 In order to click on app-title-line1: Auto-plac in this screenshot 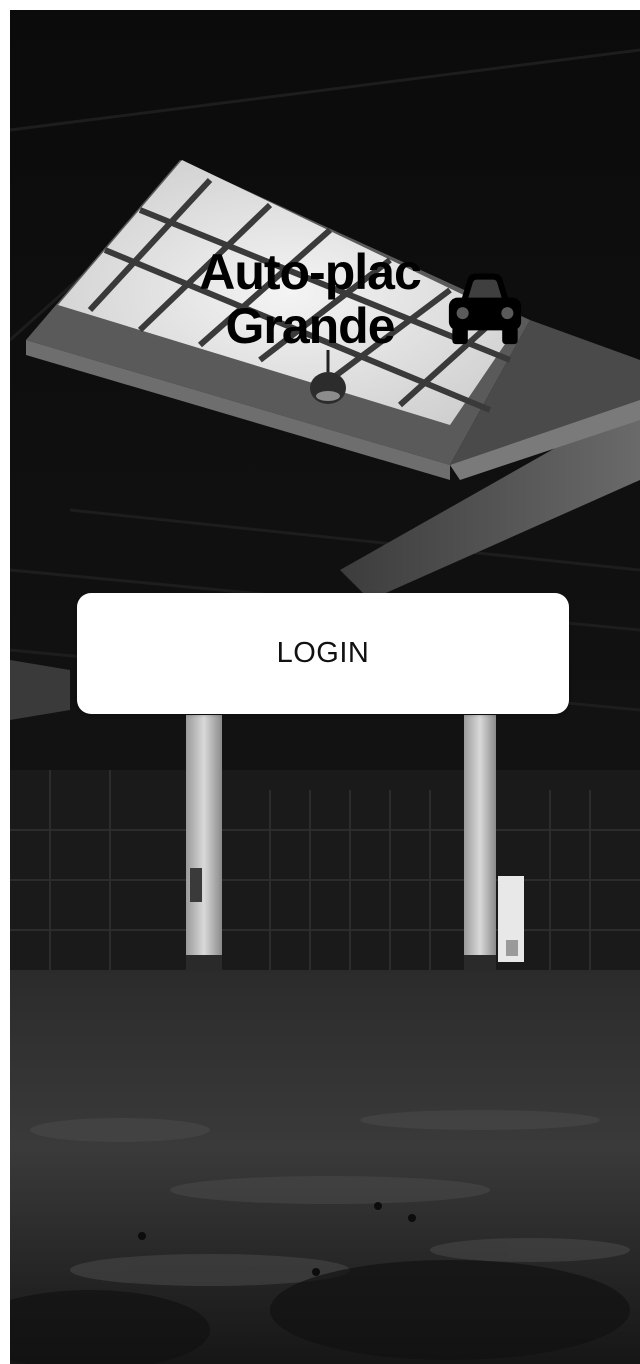, I will do `click(310, 272)`.